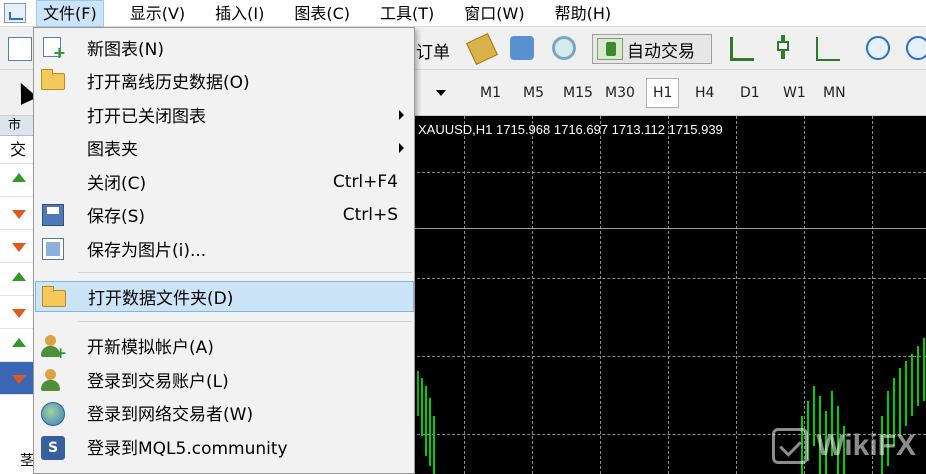 Image resolution: width=926 pixels, height=474 pixels. I want to click on new-chart-icon, so click(54, 49).